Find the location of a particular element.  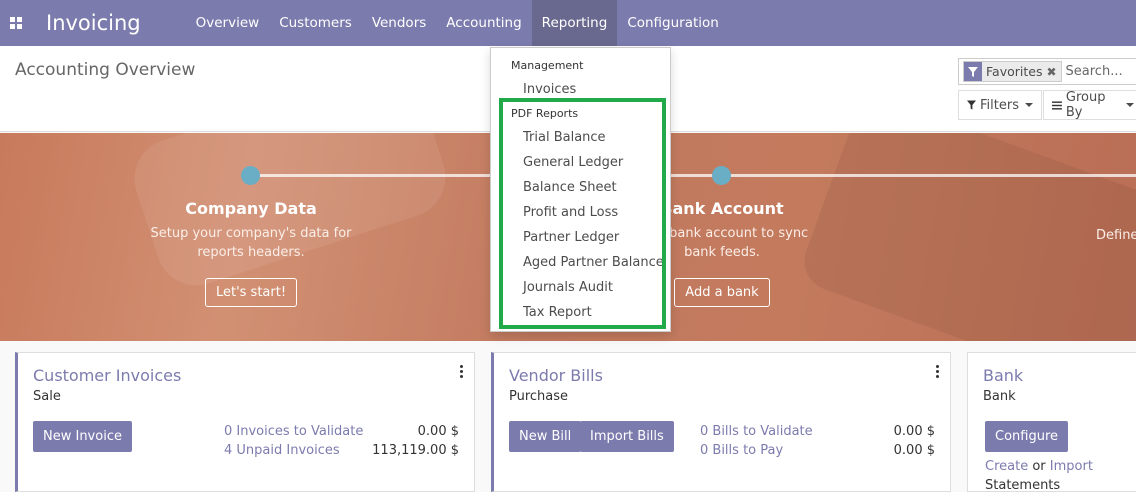

create-link: Create is located at coordinates (1006, 466).